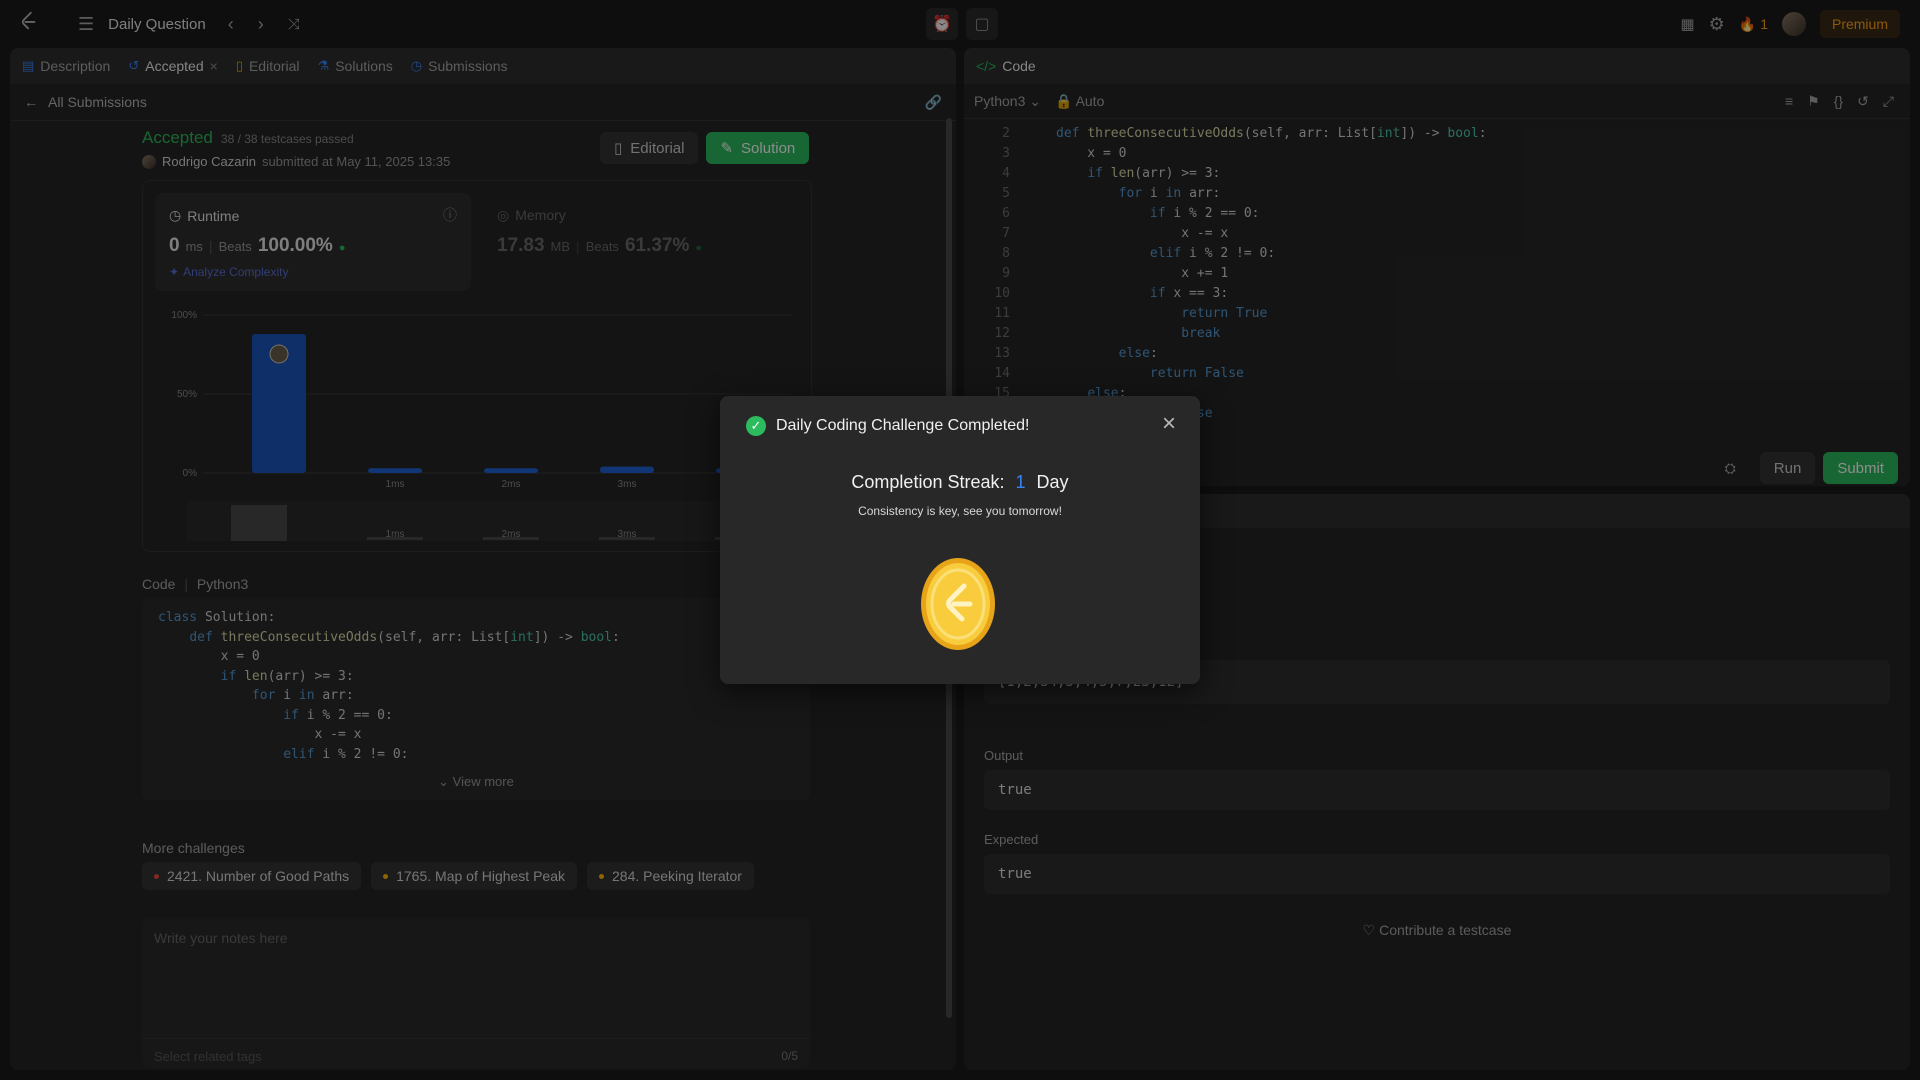  Describe the element at coordinates (1020, 482) in the screenshot. I see `streak-value: 1` at that location.